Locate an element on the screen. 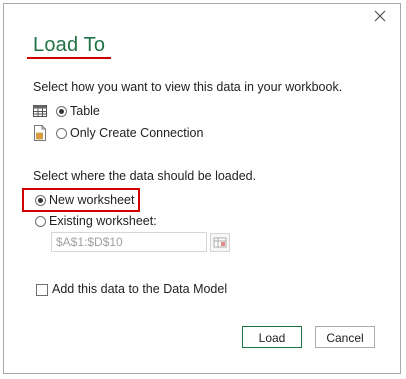  title-underline-annotation is located at coordinates (69, 58).